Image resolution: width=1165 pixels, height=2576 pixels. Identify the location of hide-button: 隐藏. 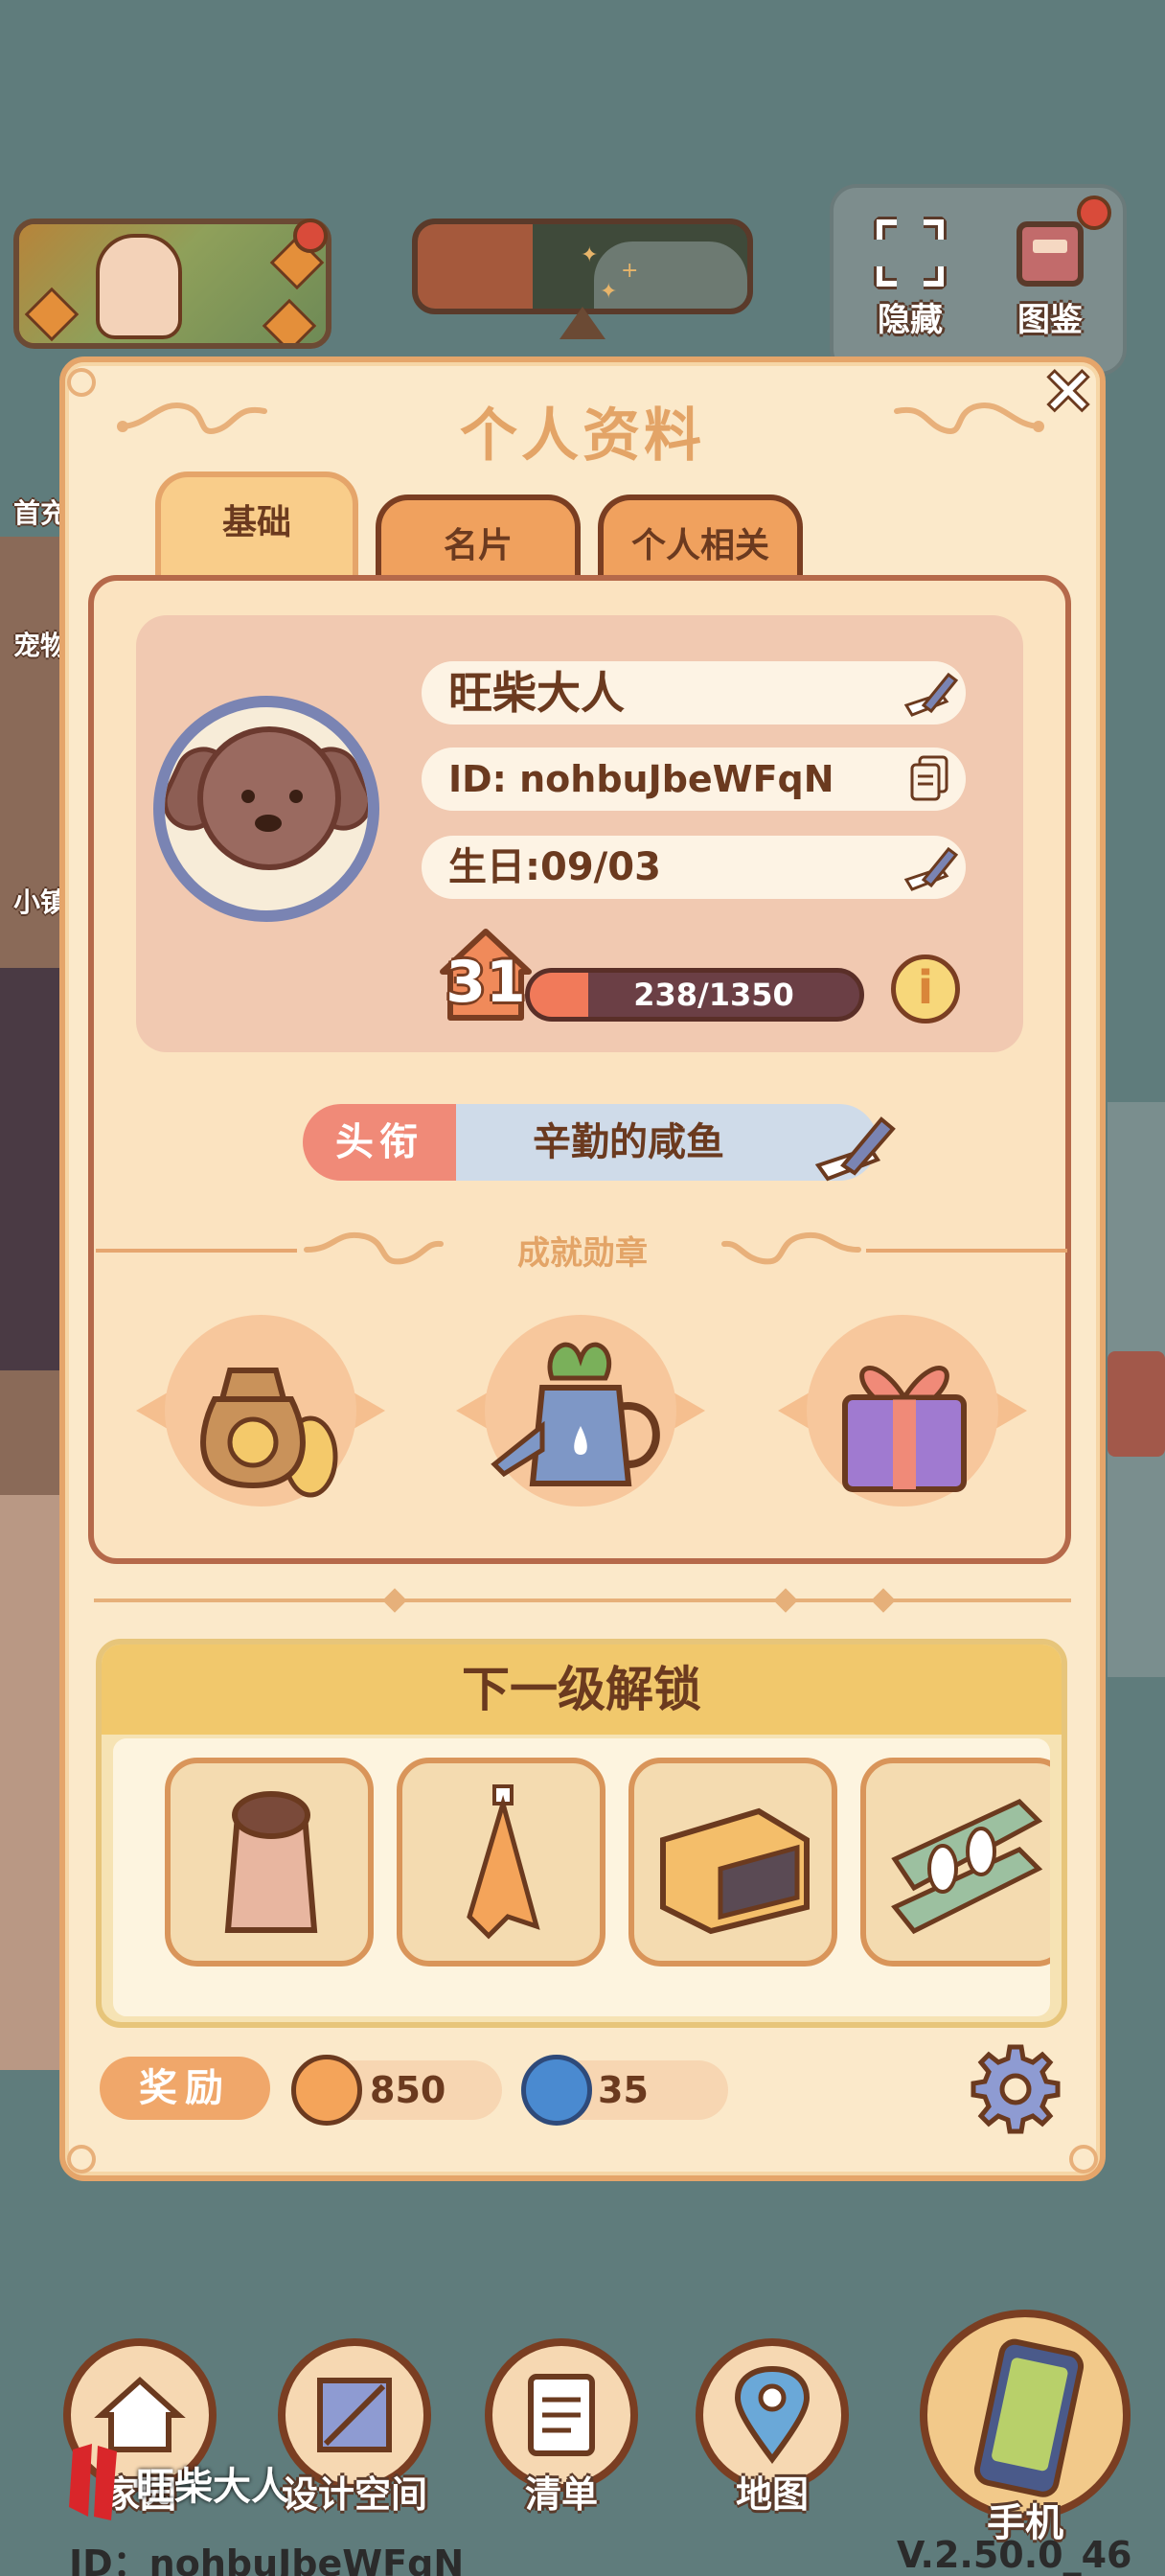
(910, 273).